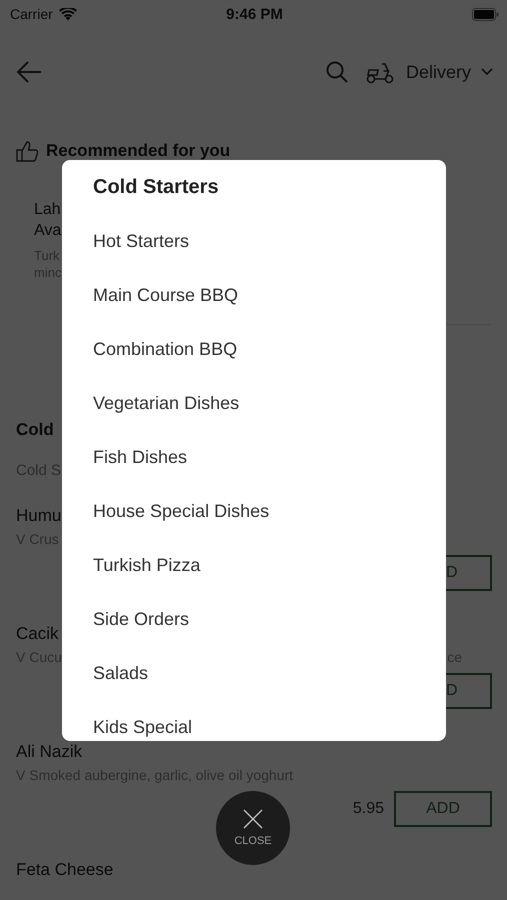 The width and height of the screenshot is (507, 900). Describe the element at coordinates (337, 72) in the screenshot. I see `search-icon` at that location.